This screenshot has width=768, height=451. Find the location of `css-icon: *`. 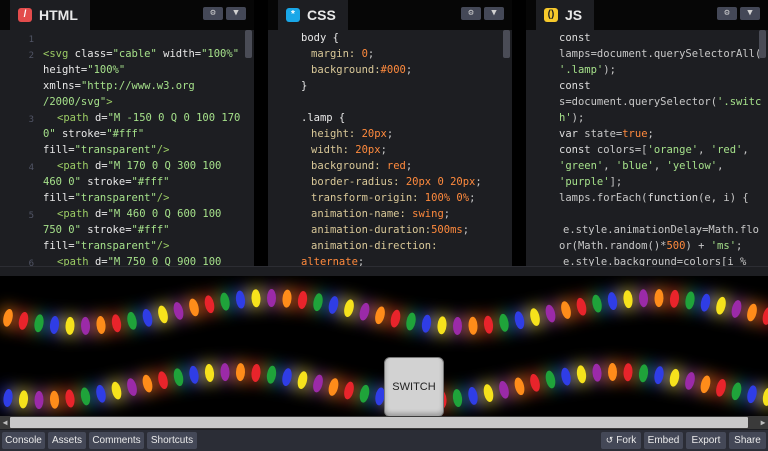

css-icon: * is located at coordinates (293, 15).